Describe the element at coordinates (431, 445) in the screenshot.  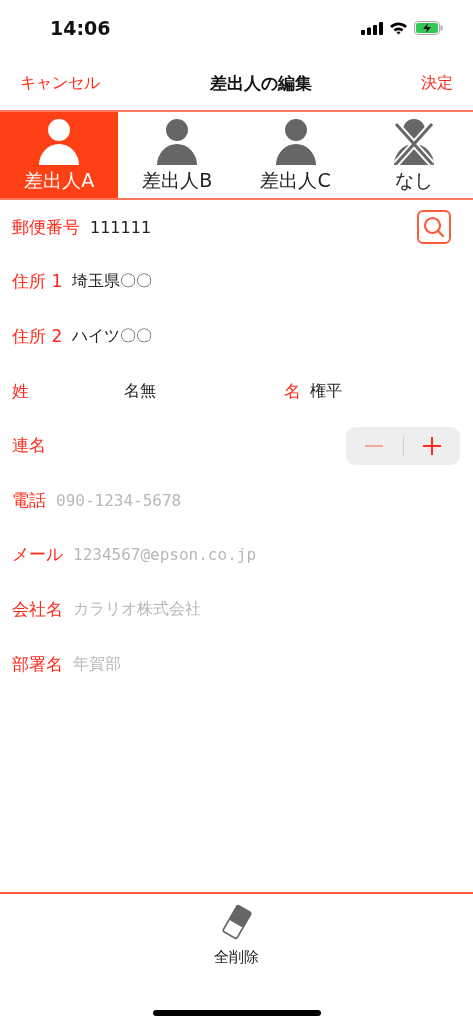
I see `plus-icon` at that location.